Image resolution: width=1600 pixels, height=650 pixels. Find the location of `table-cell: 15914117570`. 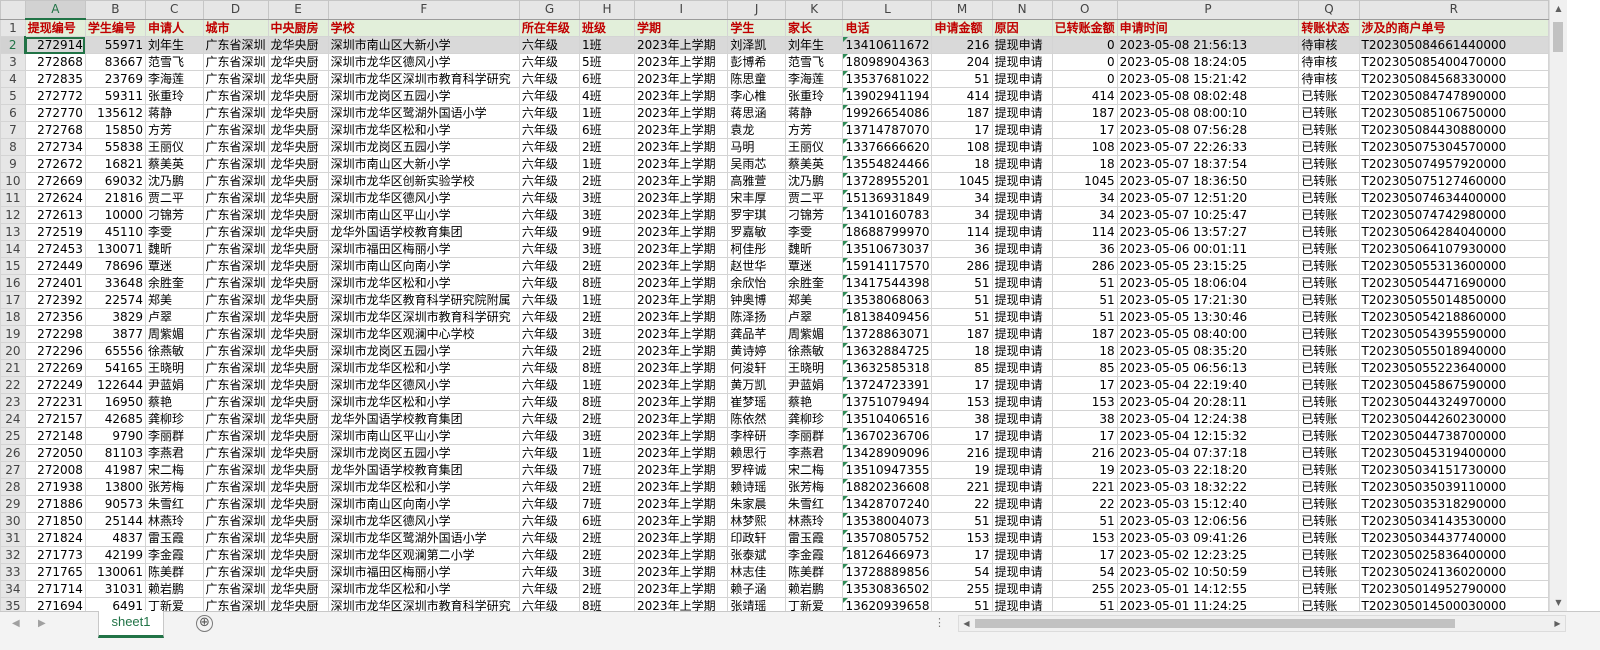

table-cell: 15914117570 is located at coordinates (887, 266).